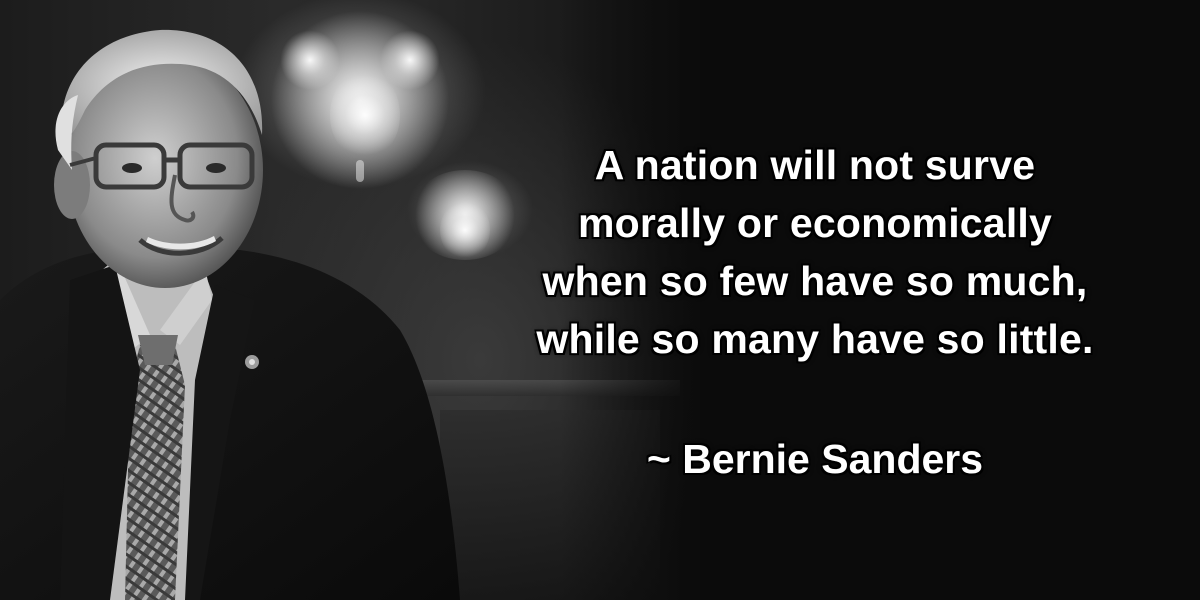 Image resolution: width=1200 pixels, height=600 pixels. I want to click on quote-line: while so many have so little., so click(815, 339).